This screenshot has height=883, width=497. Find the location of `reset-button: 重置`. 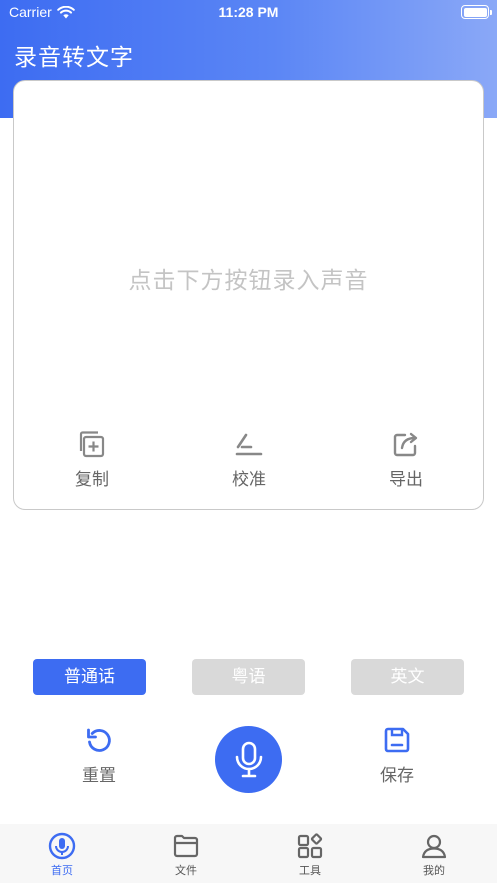

reset-button: 重置 is located at coordinates (99, 755).